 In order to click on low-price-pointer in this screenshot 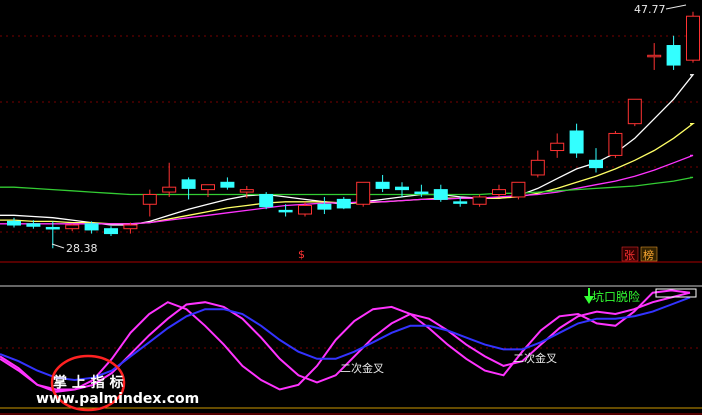, I will do `click(58, 246)`.